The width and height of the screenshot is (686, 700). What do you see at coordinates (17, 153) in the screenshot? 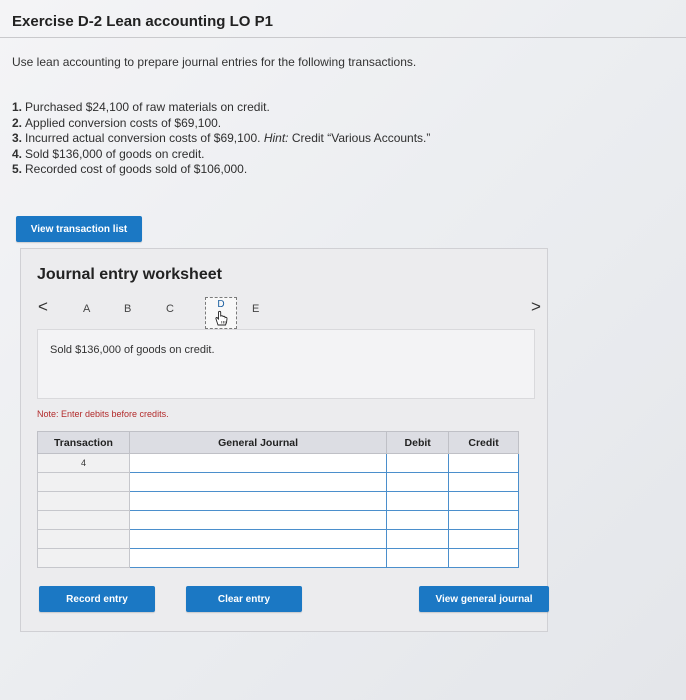
I see `transaction-number: 4.` at bounding box center [17, 153].